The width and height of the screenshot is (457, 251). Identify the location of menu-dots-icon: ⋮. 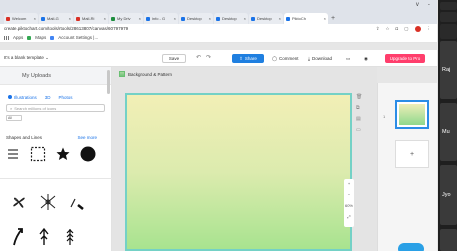
(429, 29).